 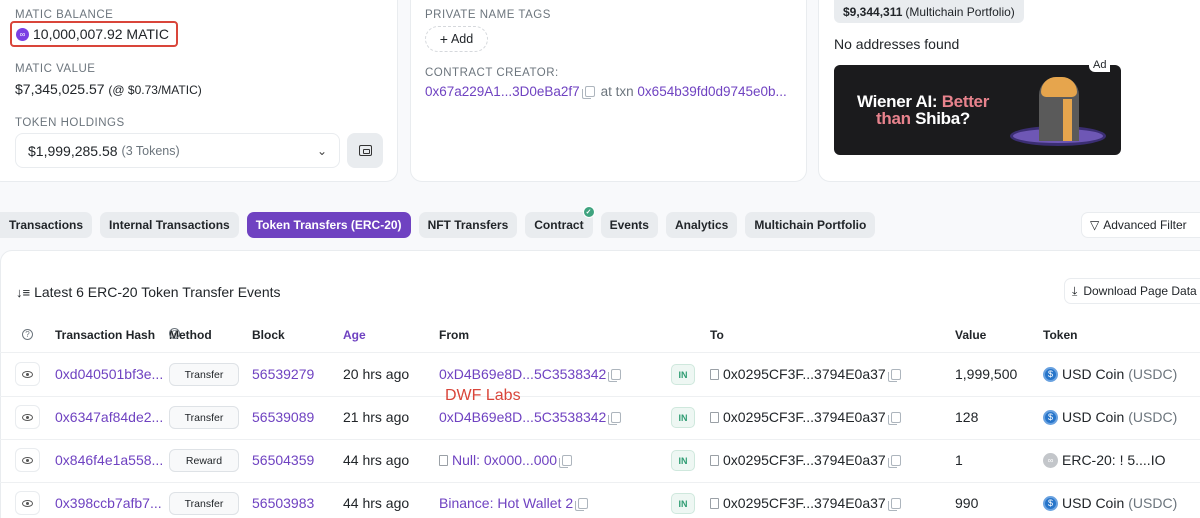 I want to click on col-block: Block, so click(x=268, y=335).